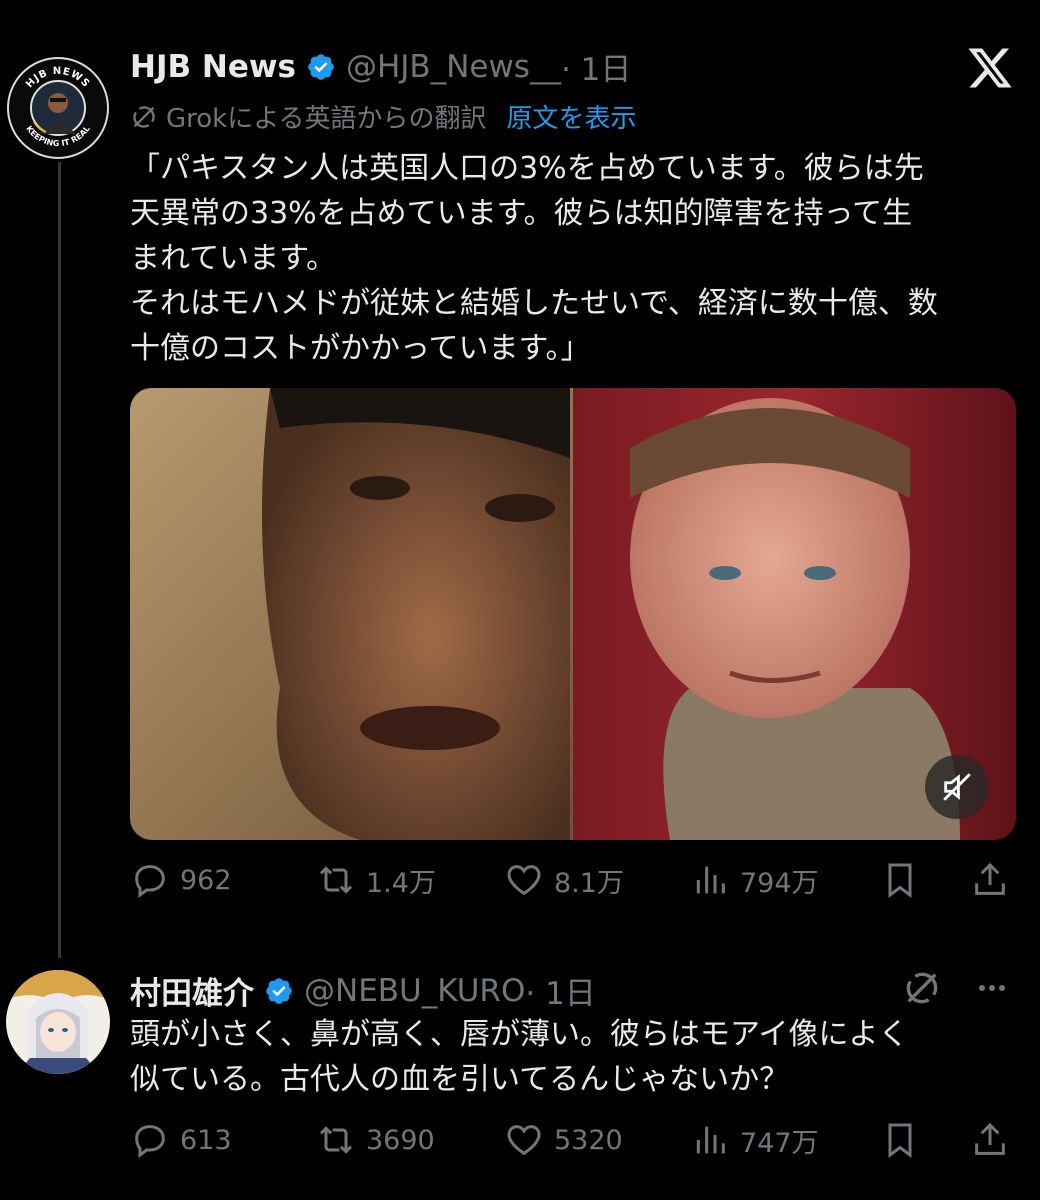 The image size is (1040, 1200). What do you see at coordinates (922, 988) in the screenshot?
I see `grok-icon` at bounding box center [922, 988].